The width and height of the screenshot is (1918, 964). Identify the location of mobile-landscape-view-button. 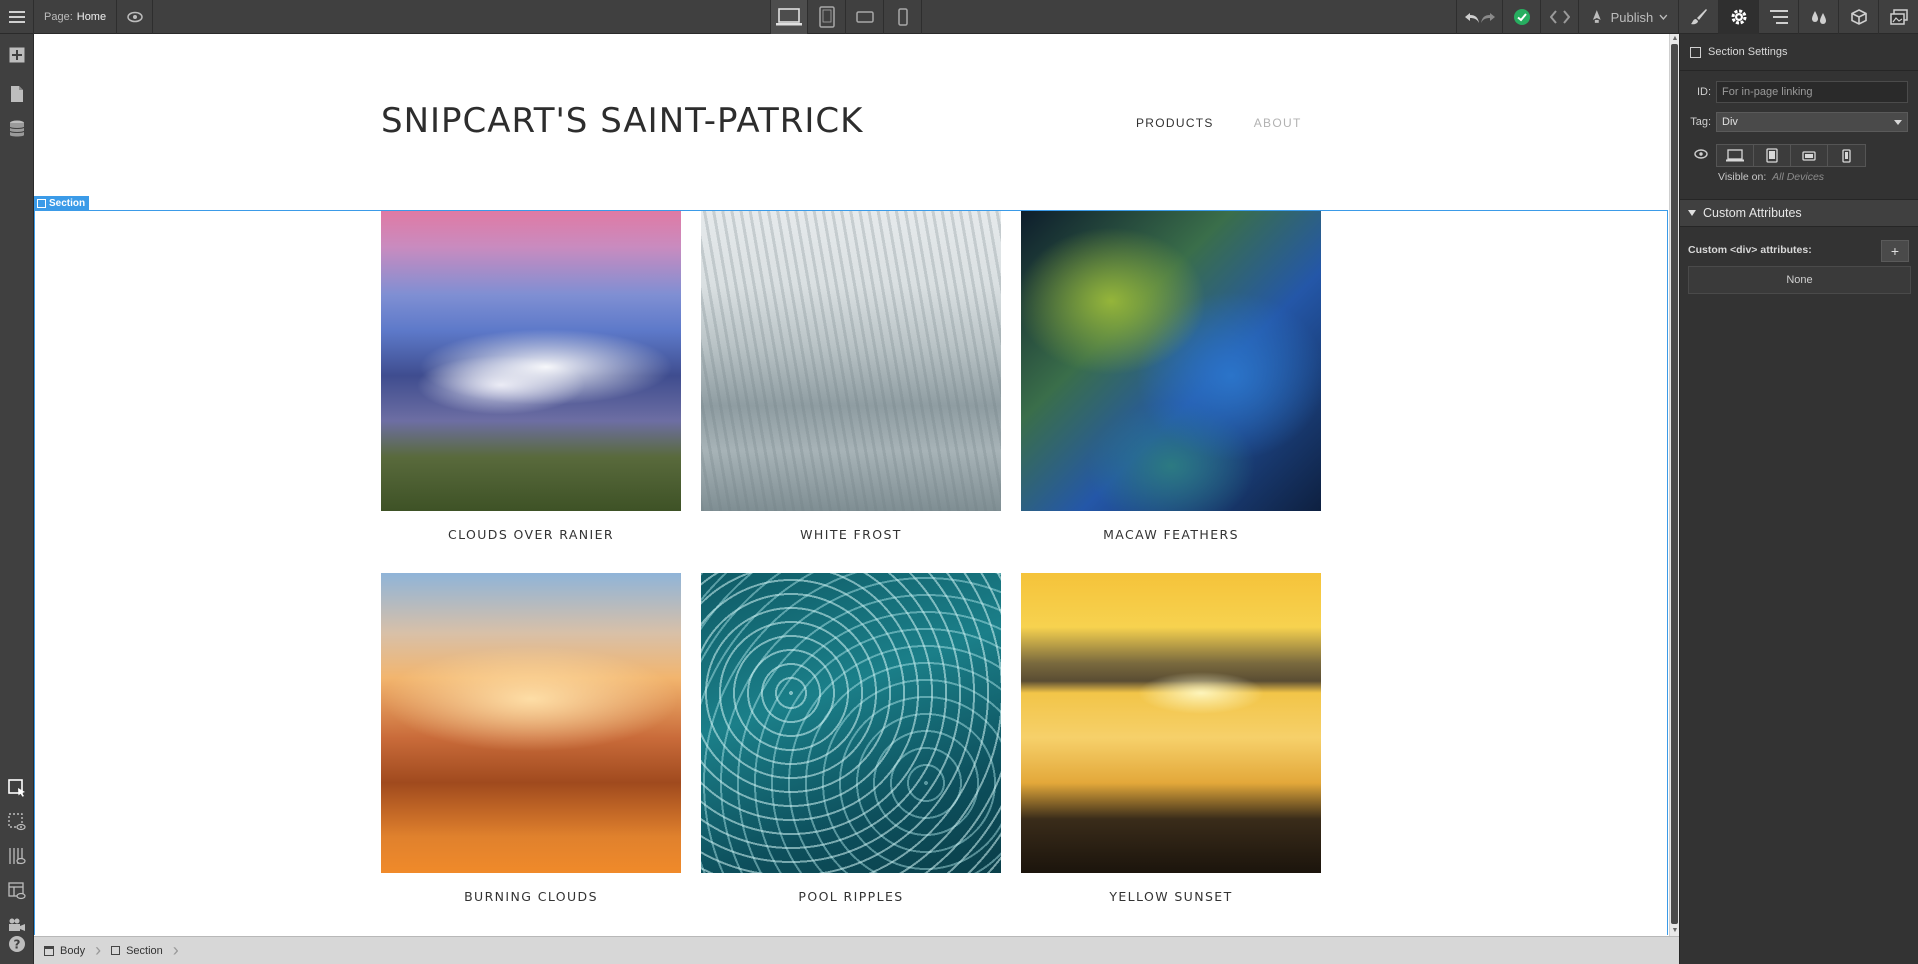
(865, 17).